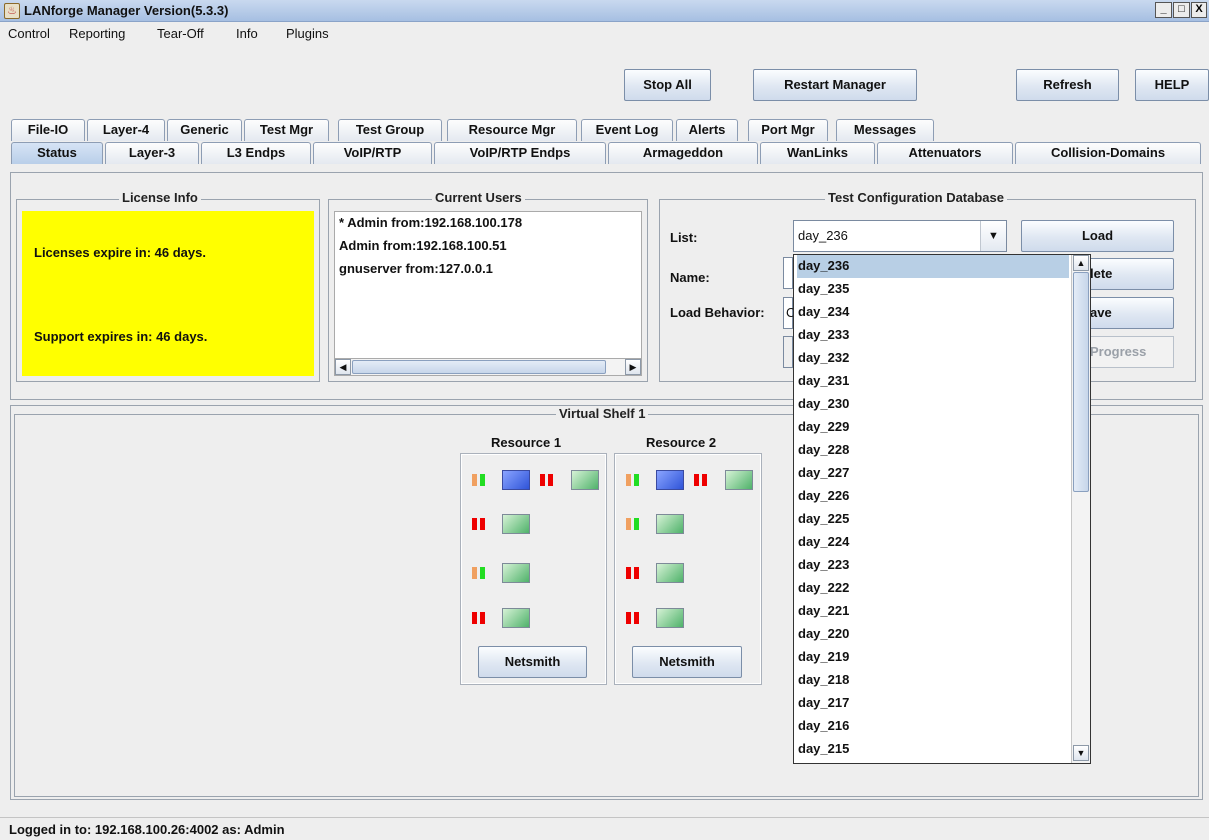 The height and width of the screenshot is (840, 1209). Describe the element at coordinates (933, 749) in the screenshot. I see `dropdown-option: day_215` at that location.